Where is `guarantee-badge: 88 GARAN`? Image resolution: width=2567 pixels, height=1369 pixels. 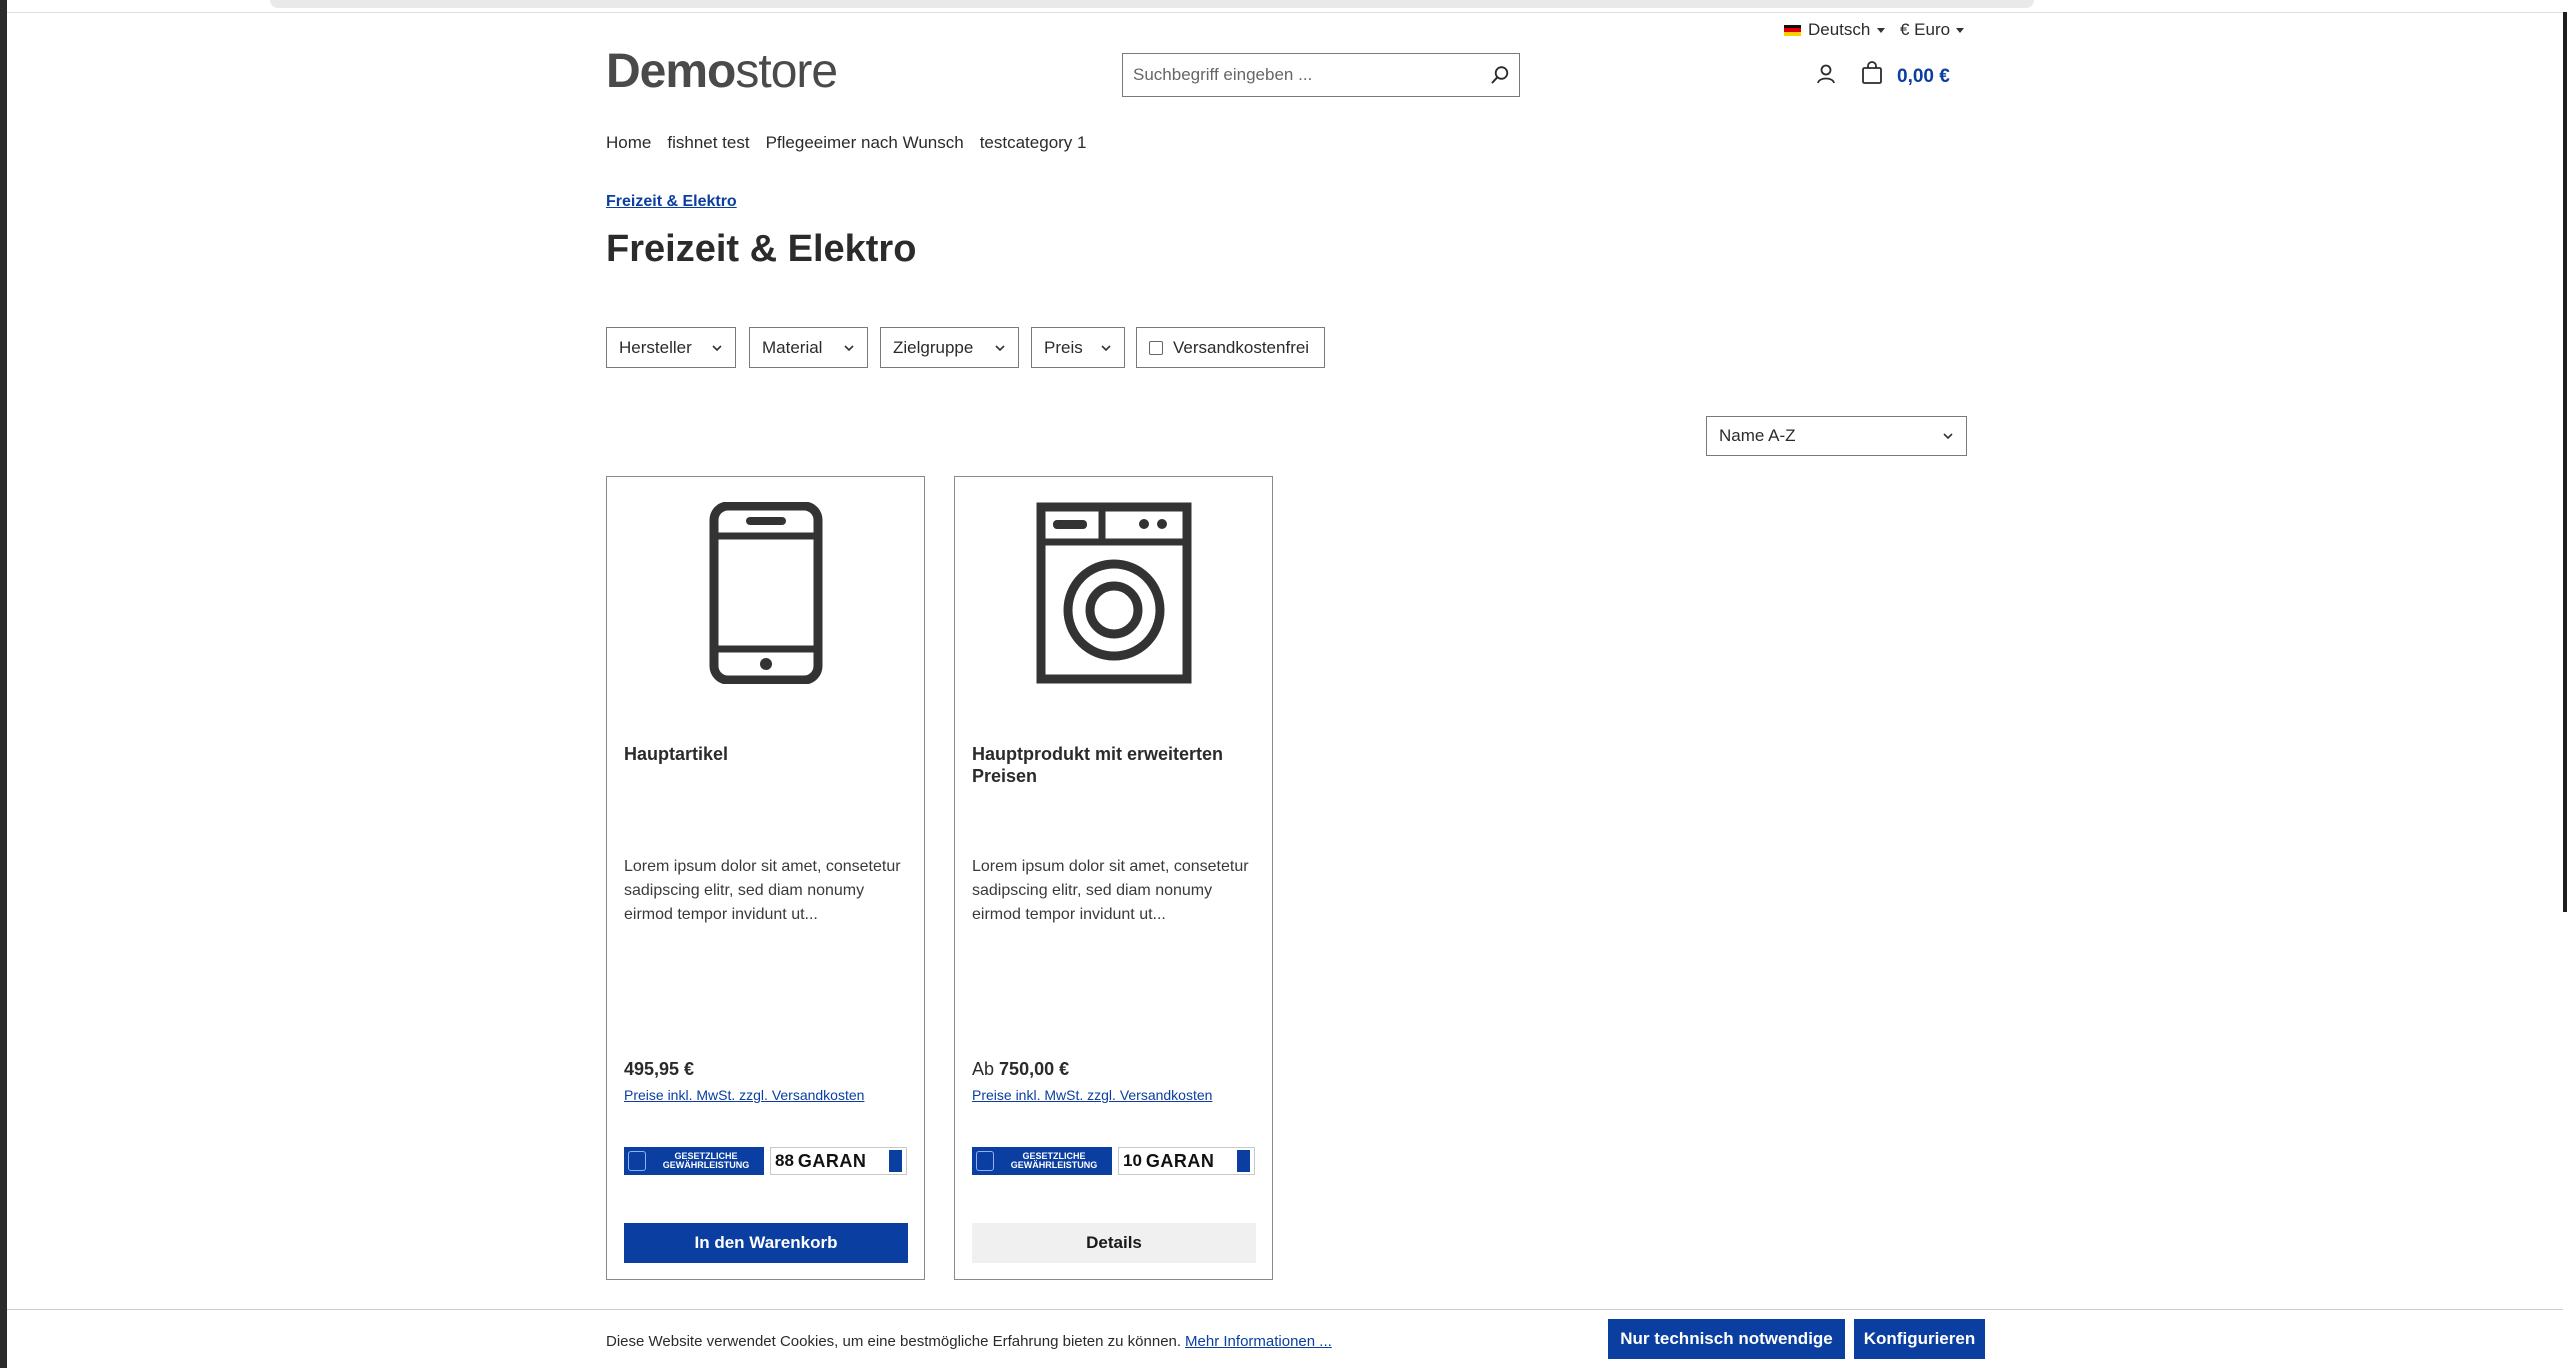 guarantee-badge: 88 GARAN is located at coordinates (838, 1161).